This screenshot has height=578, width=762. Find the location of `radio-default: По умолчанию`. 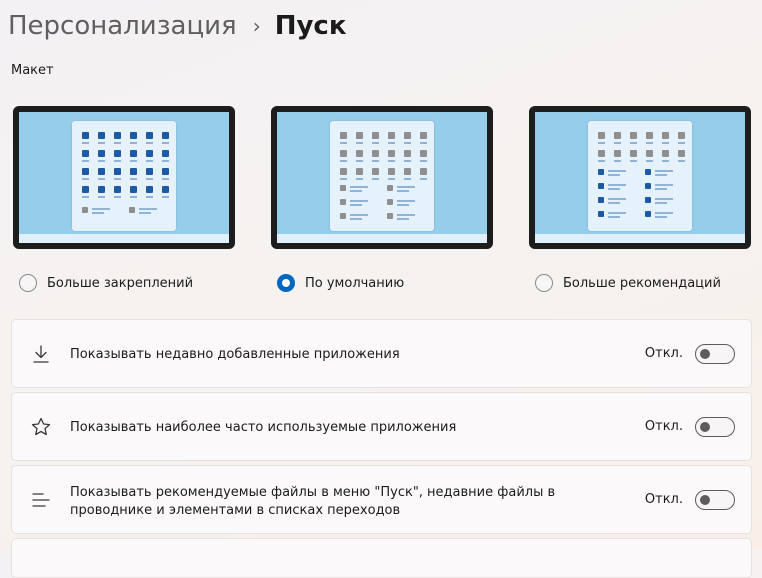

radio-default: По умолчанию is located at coordinates (340, 283).